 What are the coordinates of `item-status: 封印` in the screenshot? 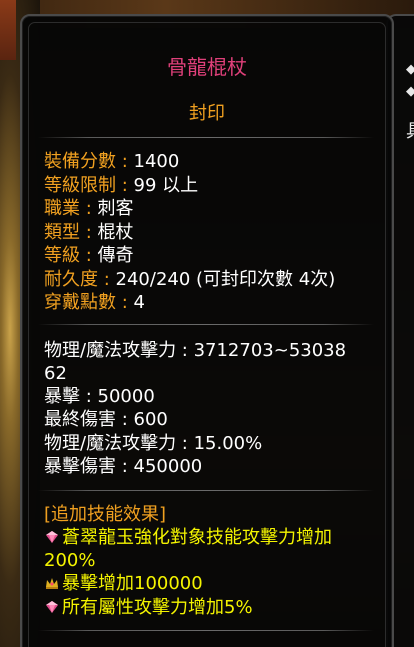 It's located at (207, 113).